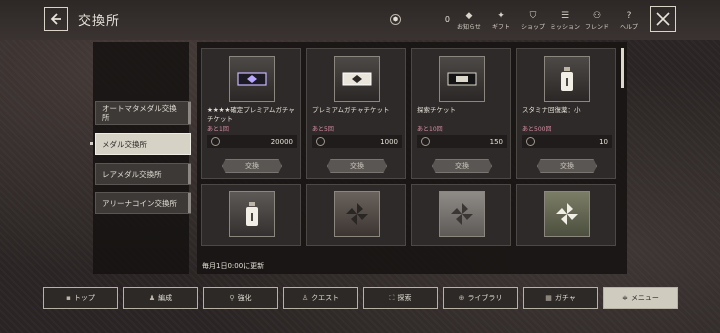 The width and height of the screenshot is (720, 333). Describe the element at coordinates (622, 68) in the screenshot. I see `scrollbar` at that location.